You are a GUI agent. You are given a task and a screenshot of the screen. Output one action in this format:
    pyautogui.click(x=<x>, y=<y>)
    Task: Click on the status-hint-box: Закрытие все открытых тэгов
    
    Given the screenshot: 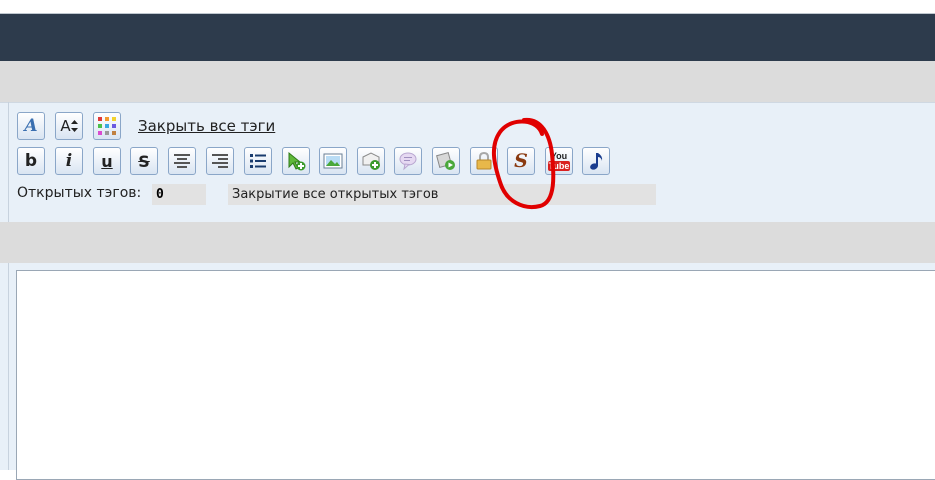 What is the action you would take?
    pyautogui.click(x=442, y=194)
    